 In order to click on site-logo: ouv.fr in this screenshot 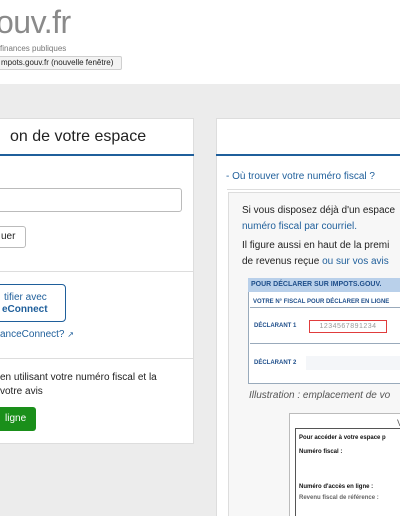, I will do `click(35, 22)`.